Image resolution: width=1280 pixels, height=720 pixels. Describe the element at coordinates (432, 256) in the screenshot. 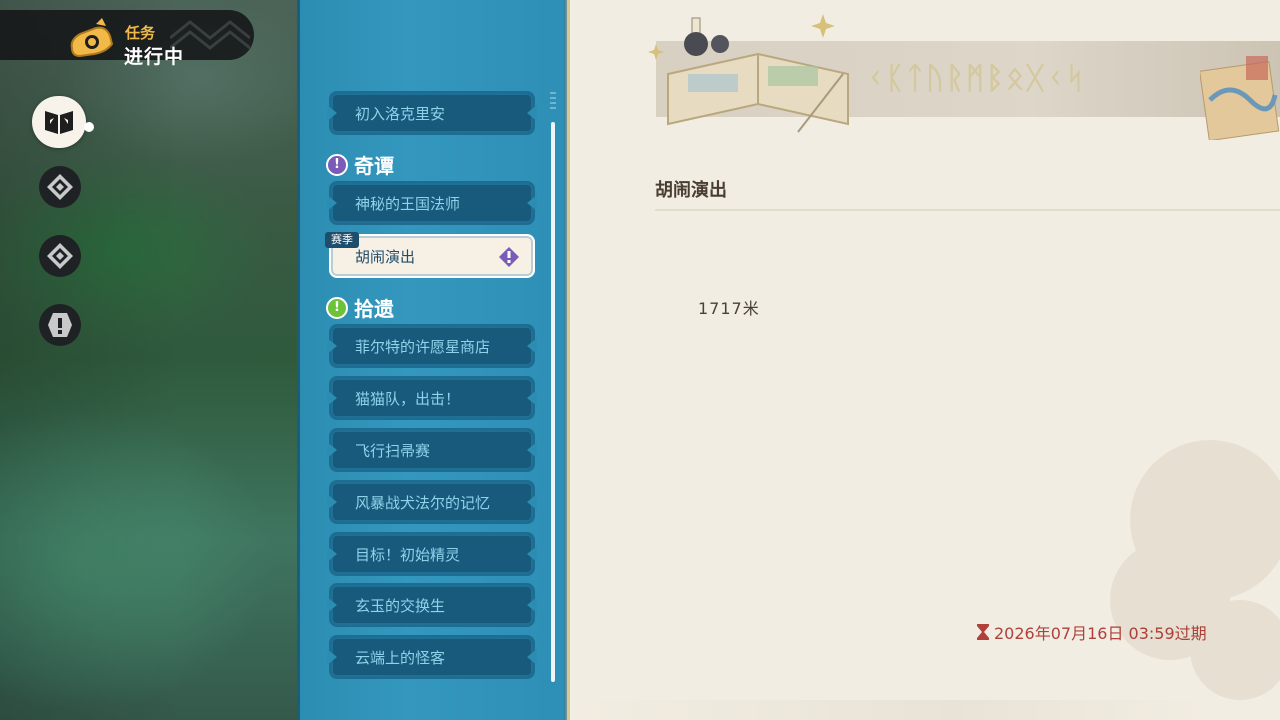

I see `quest-item-selected: 胡闹演出` at that location.